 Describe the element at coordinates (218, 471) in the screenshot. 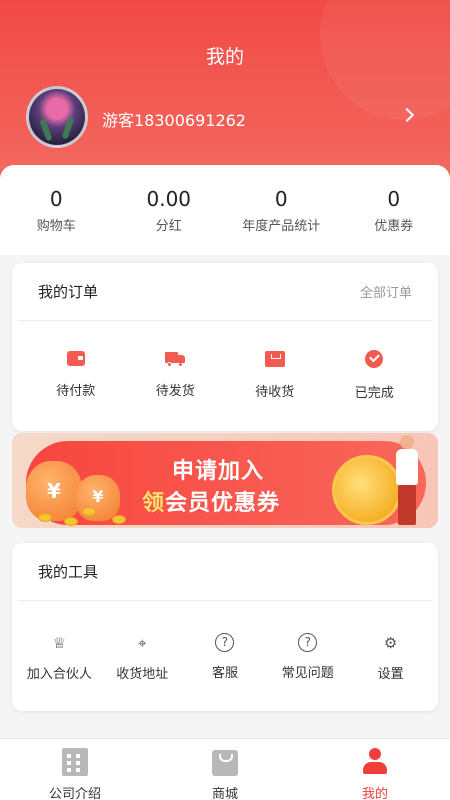

I see `banner-line-1: 申请加入` at that location.